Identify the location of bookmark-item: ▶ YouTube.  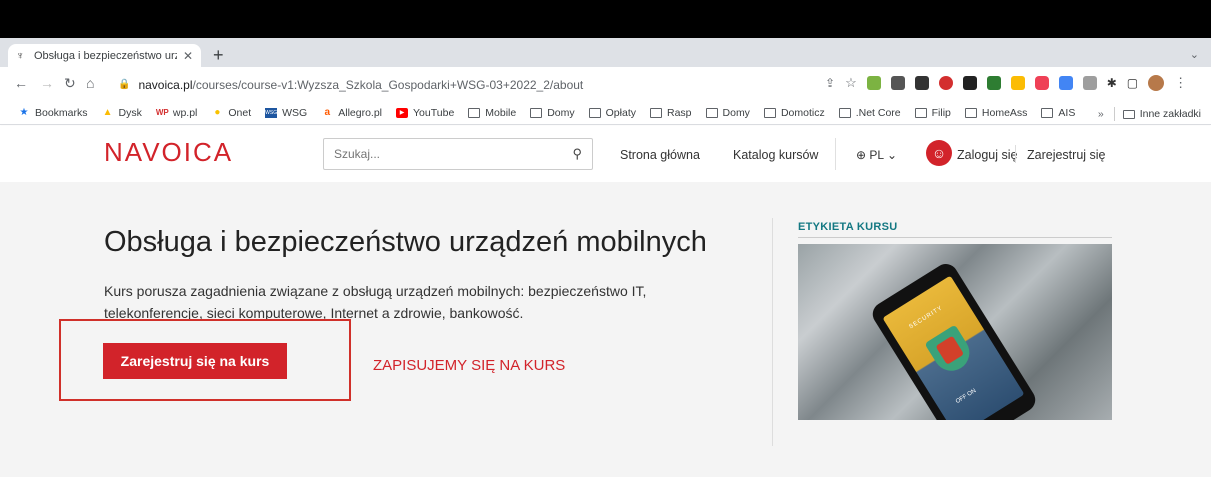
(425, 113).